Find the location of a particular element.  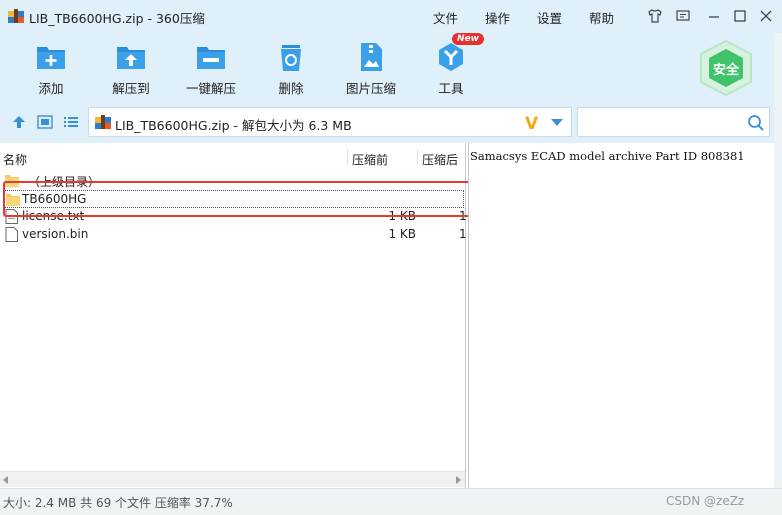

file-name: （上级目录） is located at coordinates (64, 182).